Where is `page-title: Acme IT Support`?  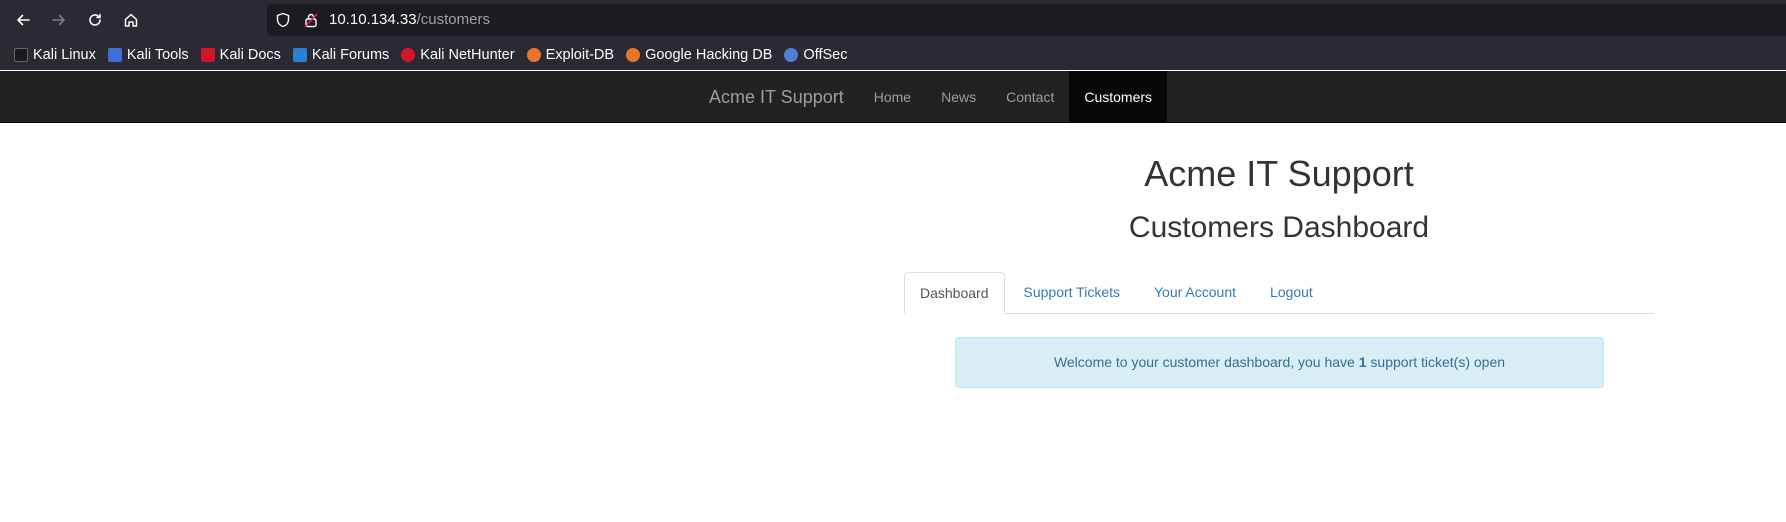 page-title: Acme IT Support is located at coordinates (1279, 173).